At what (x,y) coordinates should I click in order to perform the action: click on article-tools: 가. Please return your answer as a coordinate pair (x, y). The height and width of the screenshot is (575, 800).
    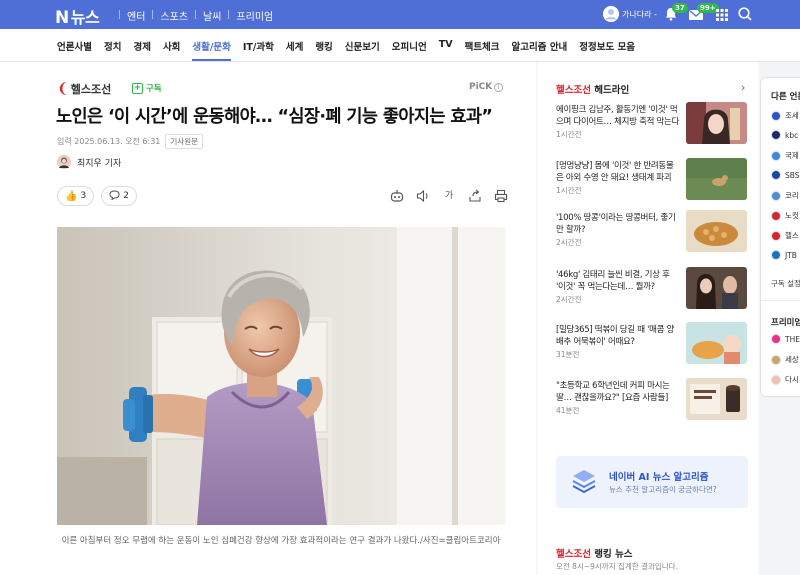
    Looking at the image, I should click on (453, 196).